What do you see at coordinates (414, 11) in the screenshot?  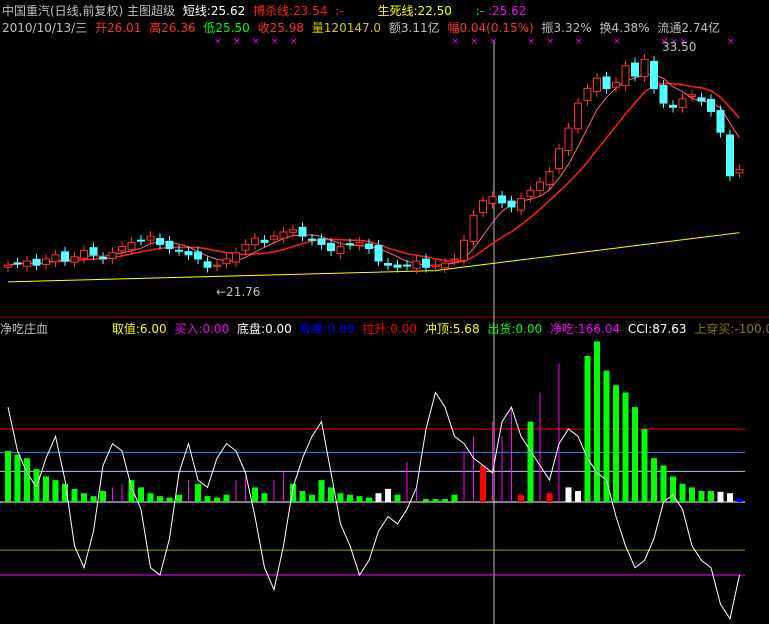 I see `life-line-value: 生死线:22.50` at bounding box center [414, 11].